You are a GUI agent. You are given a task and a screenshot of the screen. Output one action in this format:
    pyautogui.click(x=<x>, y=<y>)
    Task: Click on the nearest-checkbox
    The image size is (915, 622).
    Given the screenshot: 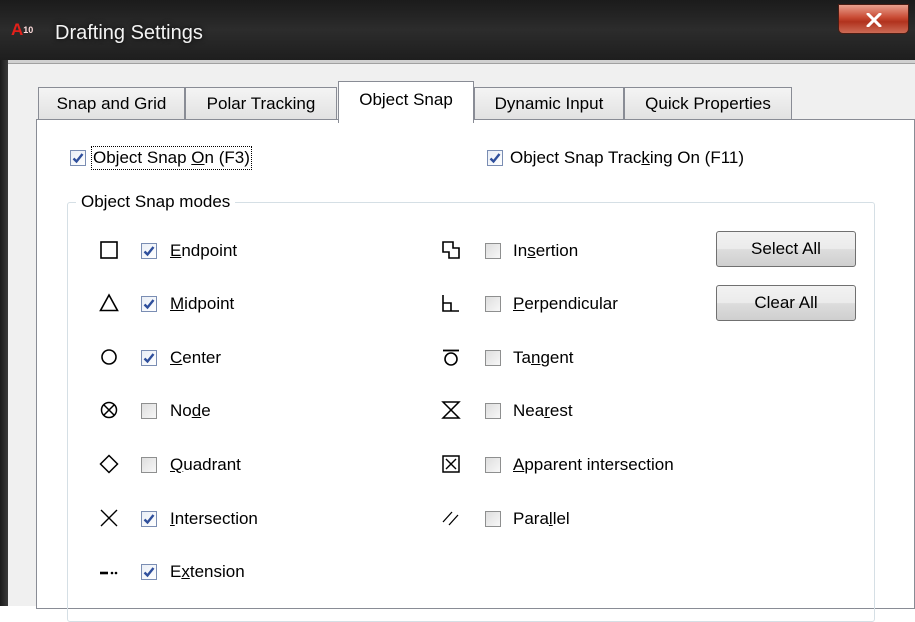 What is the action you would take?
    pyautogui.click(x=493, y=411)
    